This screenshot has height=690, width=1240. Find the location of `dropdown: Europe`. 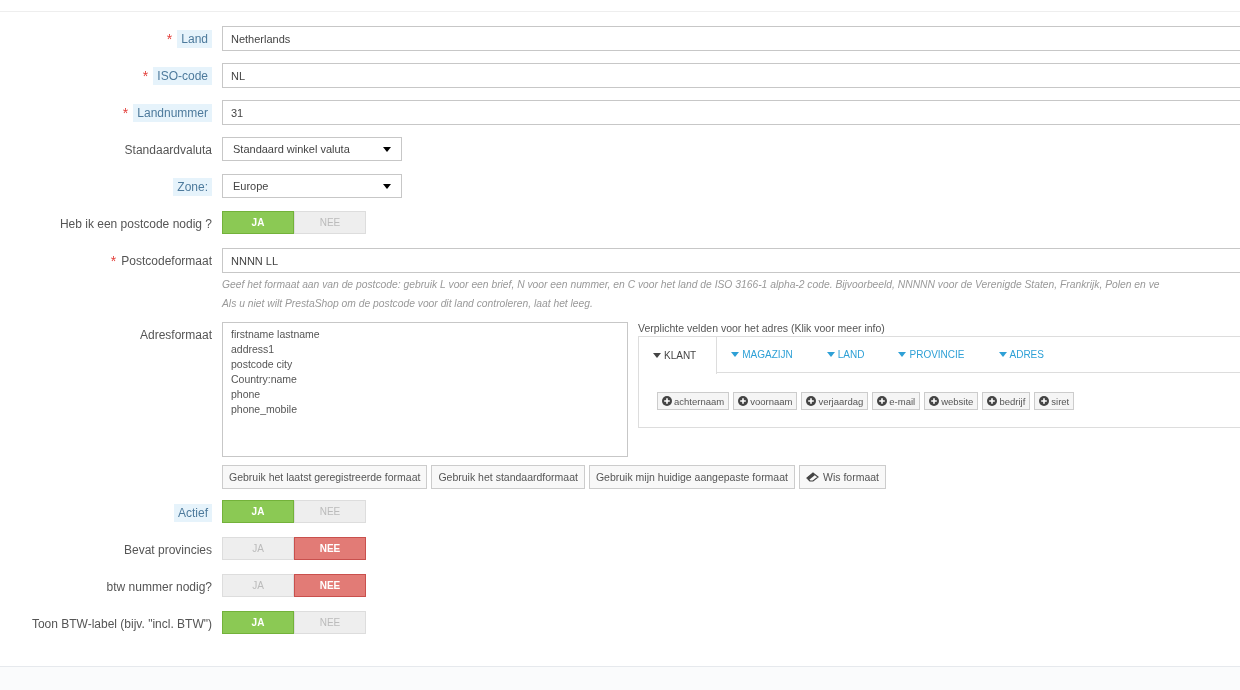

dropdown: Europe is located at coordinates (312, 186).